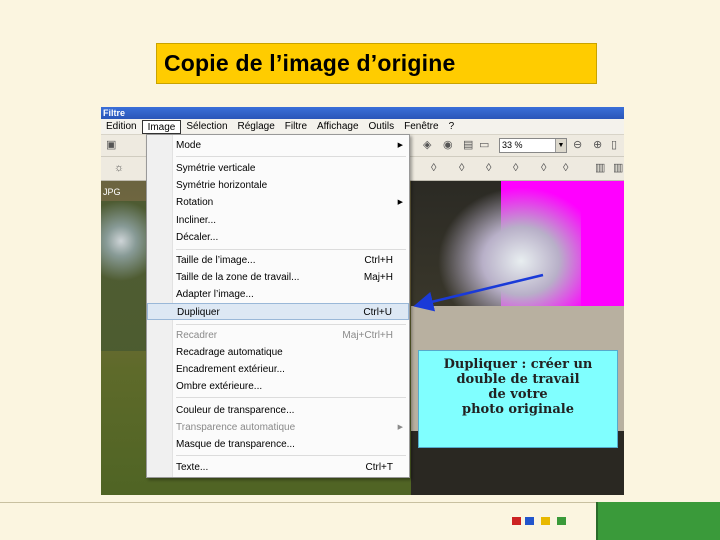 This screenshot has width=720, height=540. What do you see at coordinates (516, 521) in the screenshot?
I see `footer-square-red` at bounding box center [516, 521].